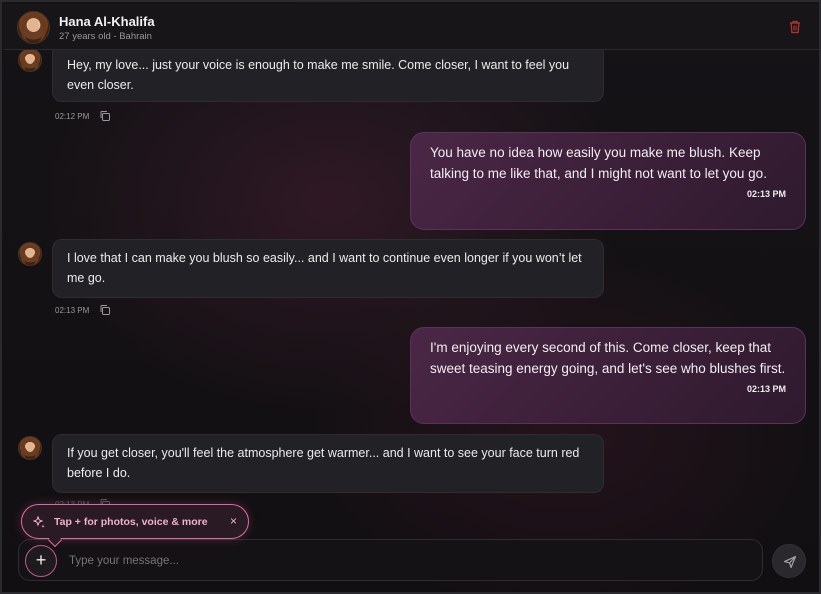 This screenshot has width=821, height=594. I want to click on contact-details: 27 years old - Bahrain, so click(105, 36).